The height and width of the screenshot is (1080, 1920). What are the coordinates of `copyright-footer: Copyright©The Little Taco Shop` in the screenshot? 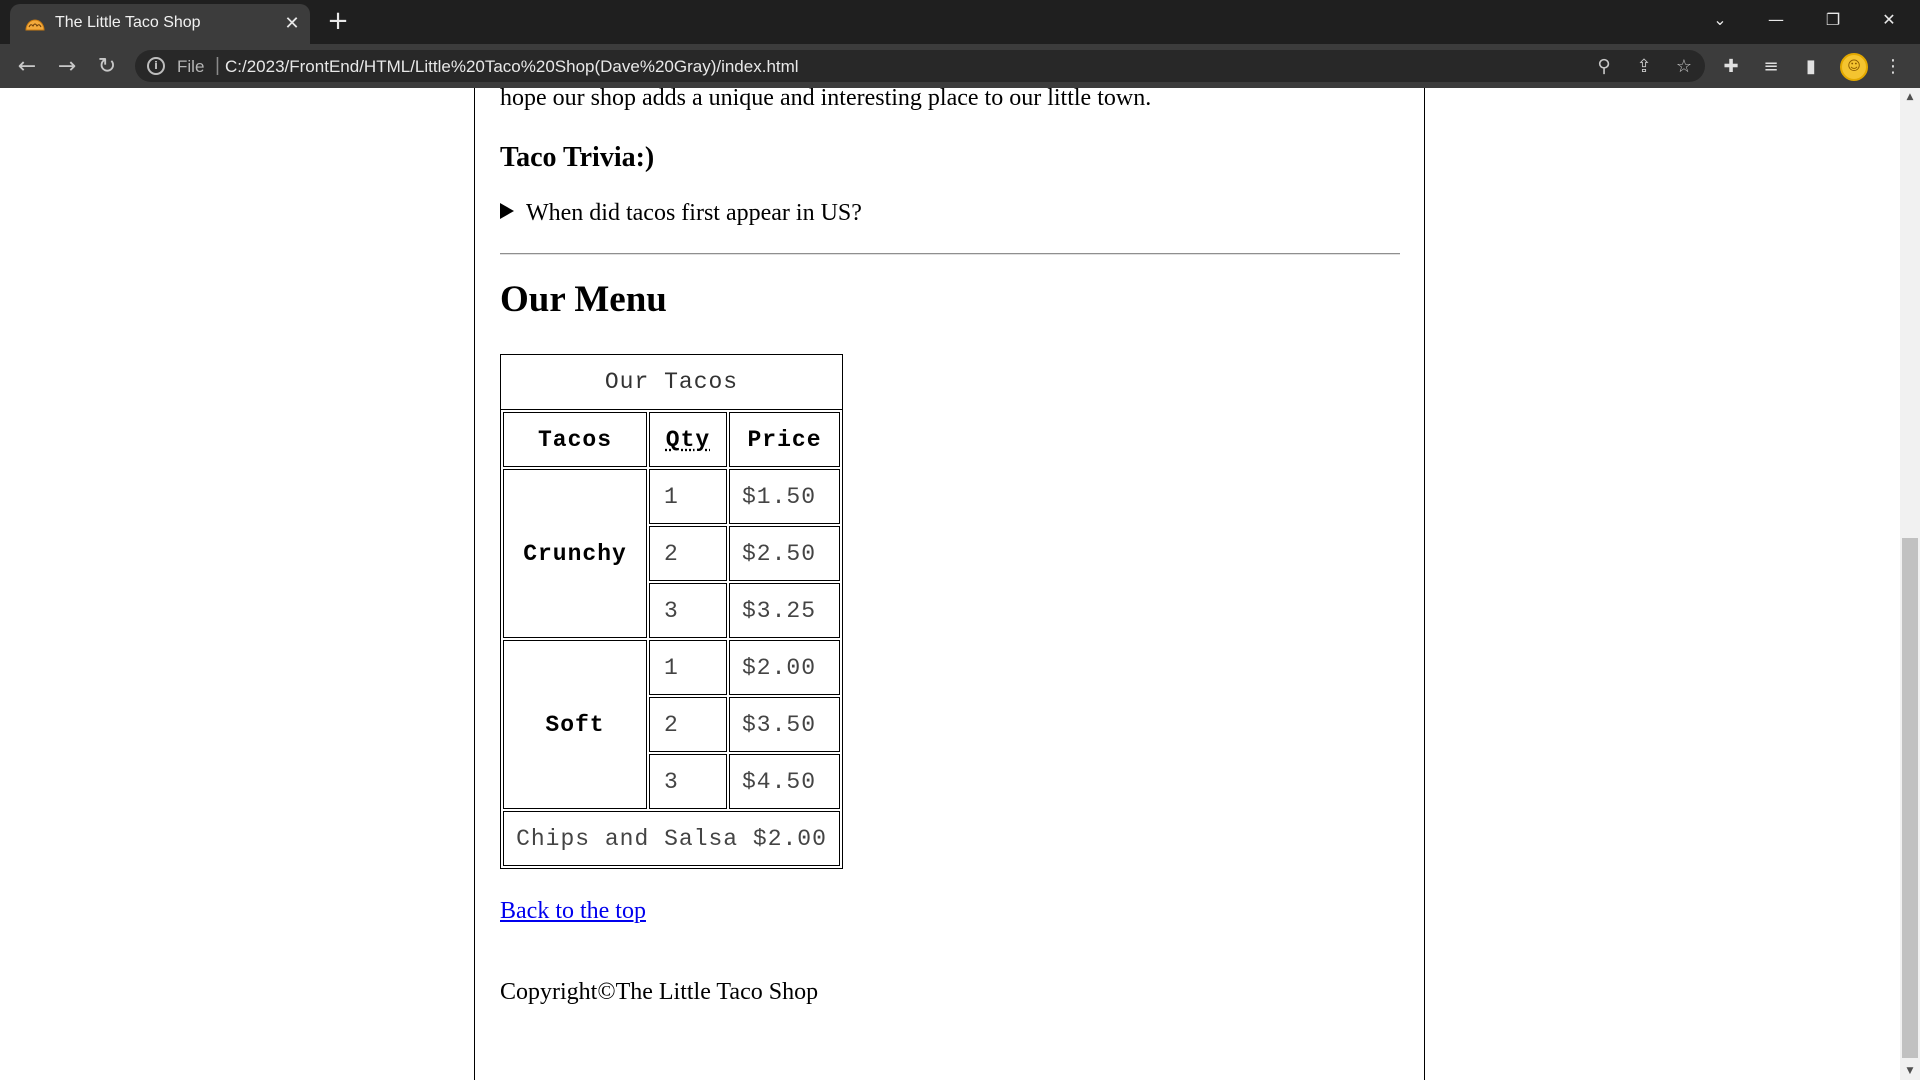 It's located at (659, 992).